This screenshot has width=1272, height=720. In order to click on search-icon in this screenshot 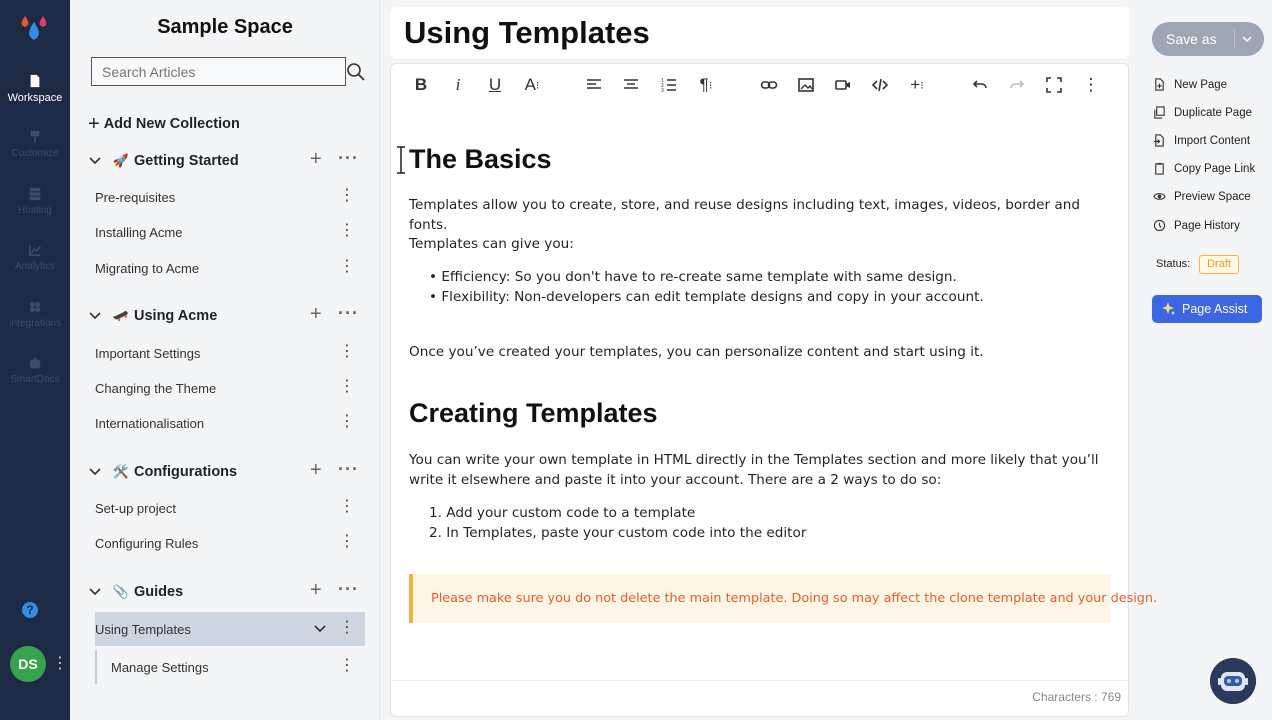, I will do `click(356, 72)`.